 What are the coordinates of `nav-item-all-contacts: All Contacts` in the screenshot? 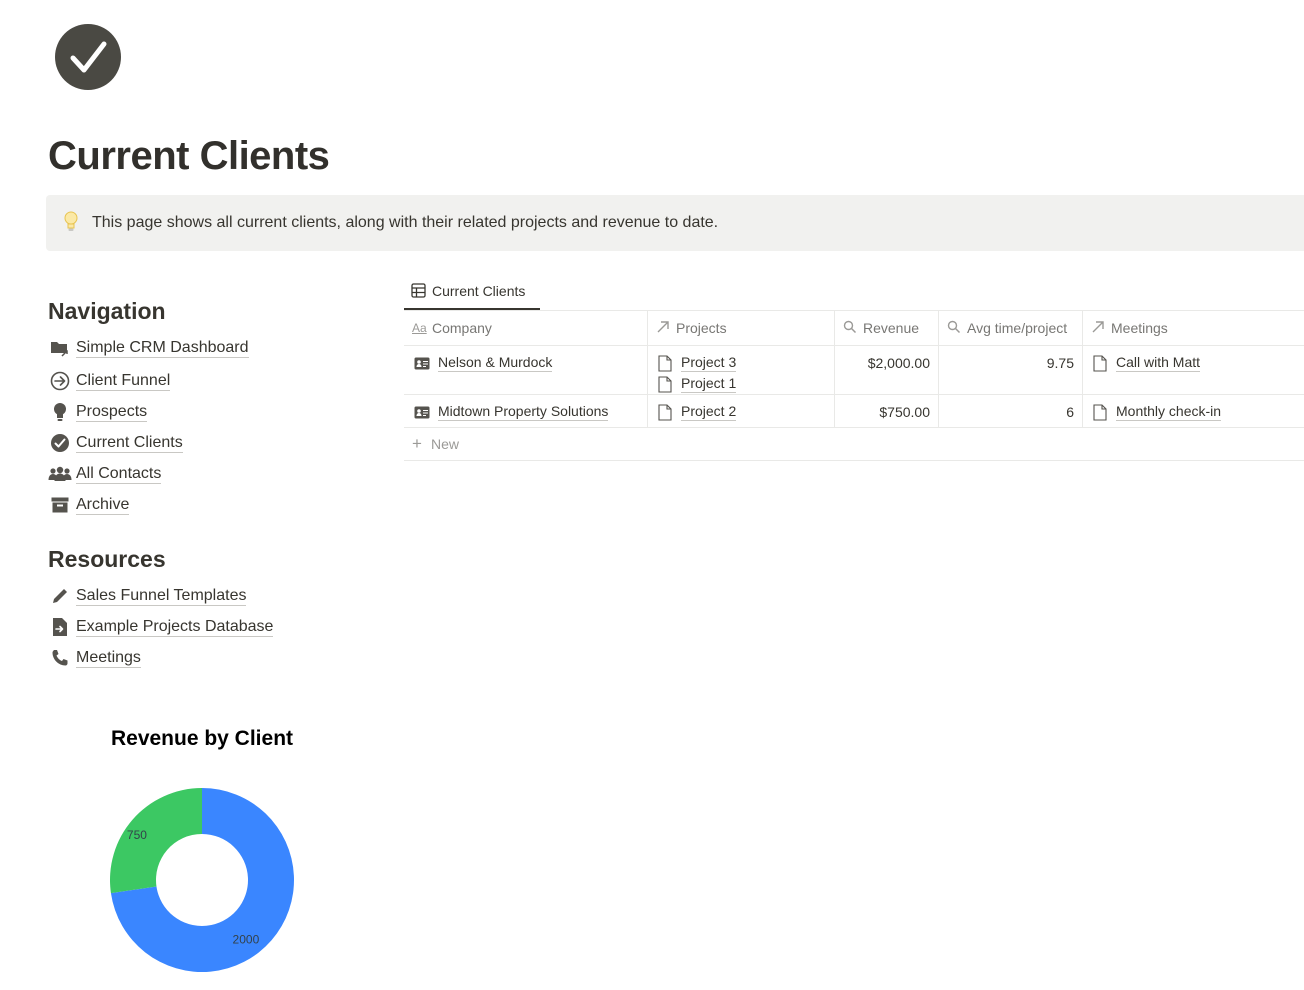 It's located at (148, 473).